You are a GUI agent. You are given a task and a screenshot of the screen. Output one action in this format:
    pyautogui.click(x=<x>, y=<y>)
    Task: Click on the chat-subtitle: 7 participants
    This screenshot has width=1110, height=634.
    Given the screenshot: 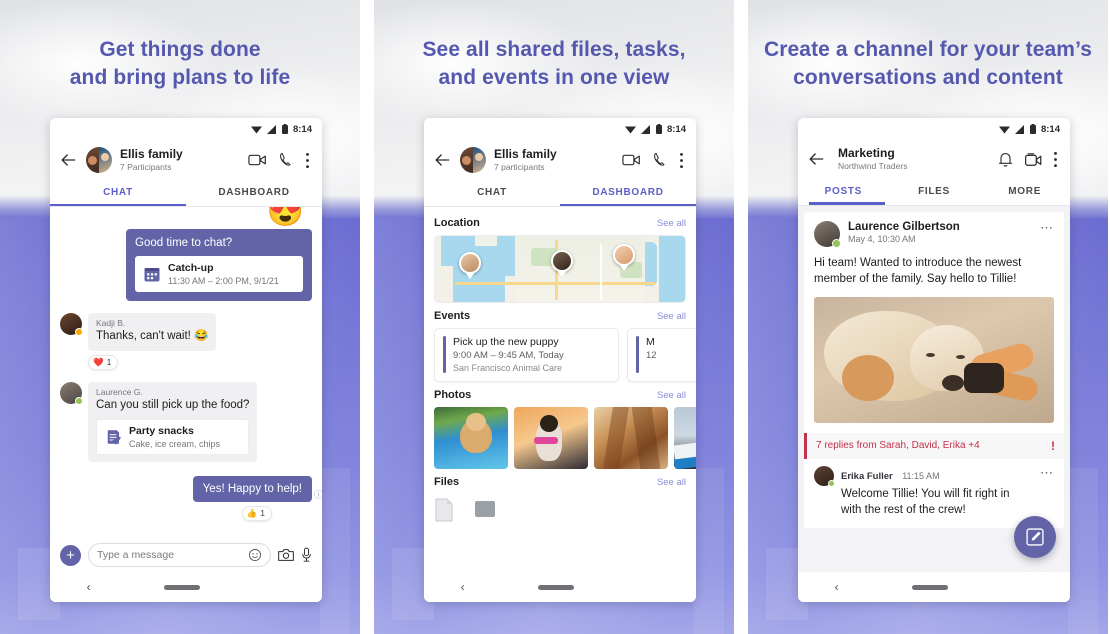 What is the action you would take?
    pyautogui.click(x=519, y=166)
    